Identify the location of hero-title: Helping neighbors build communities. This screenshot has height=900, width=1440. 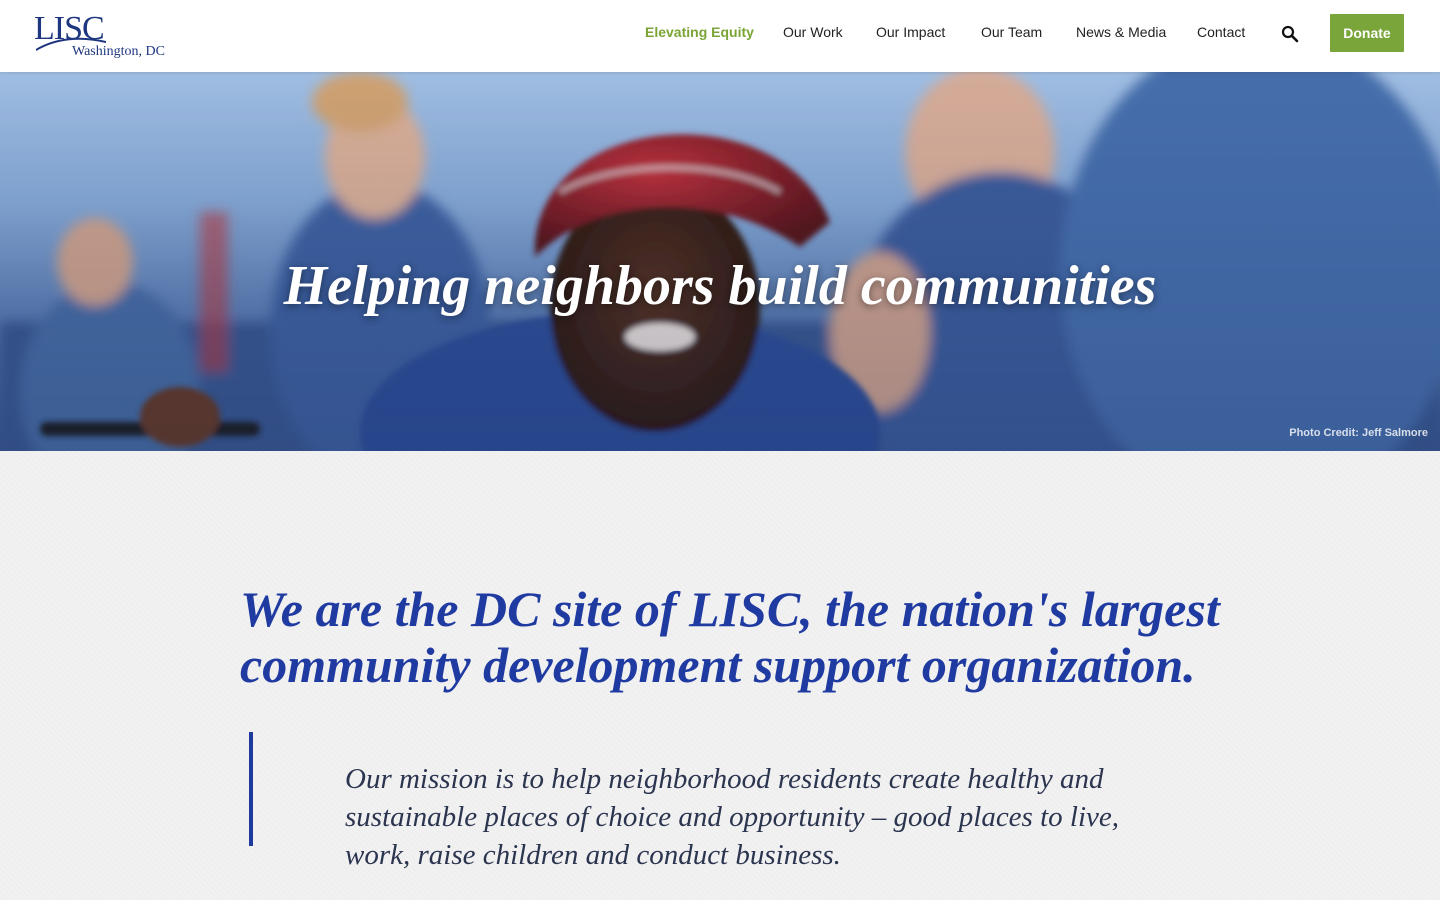
(720, 285).